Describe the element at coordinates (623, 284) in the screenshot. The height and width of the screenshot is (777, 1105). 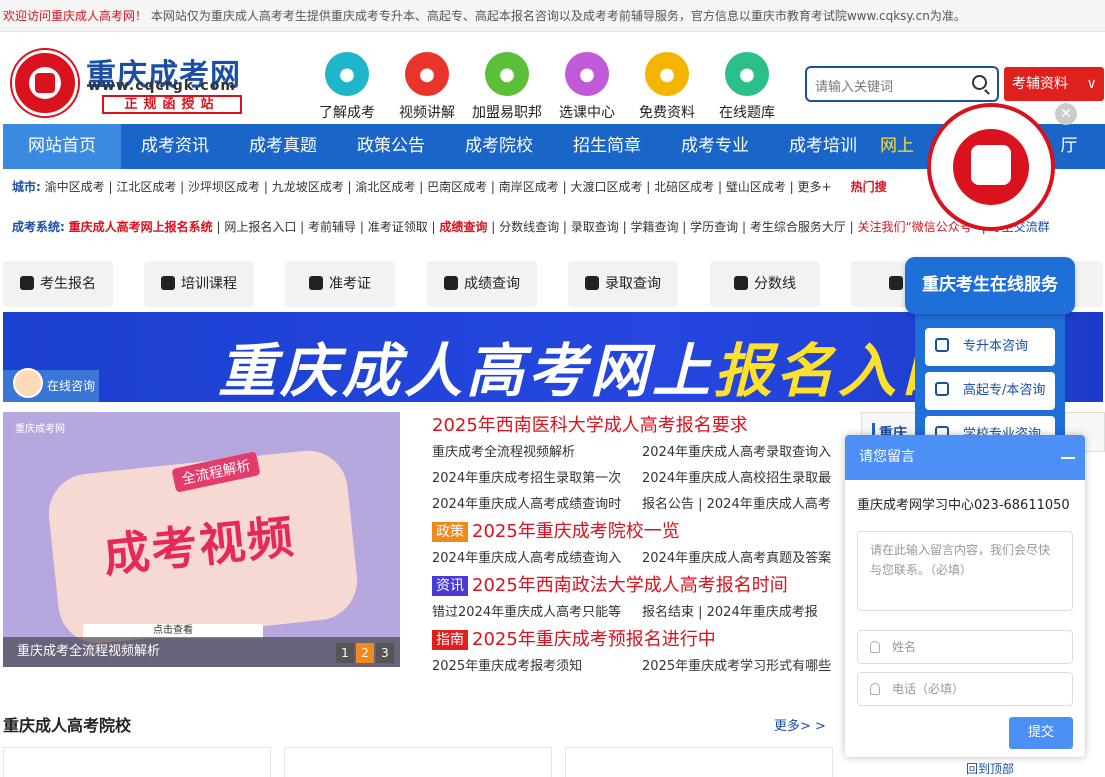
I see `service-pill: 录取查询` at that location.